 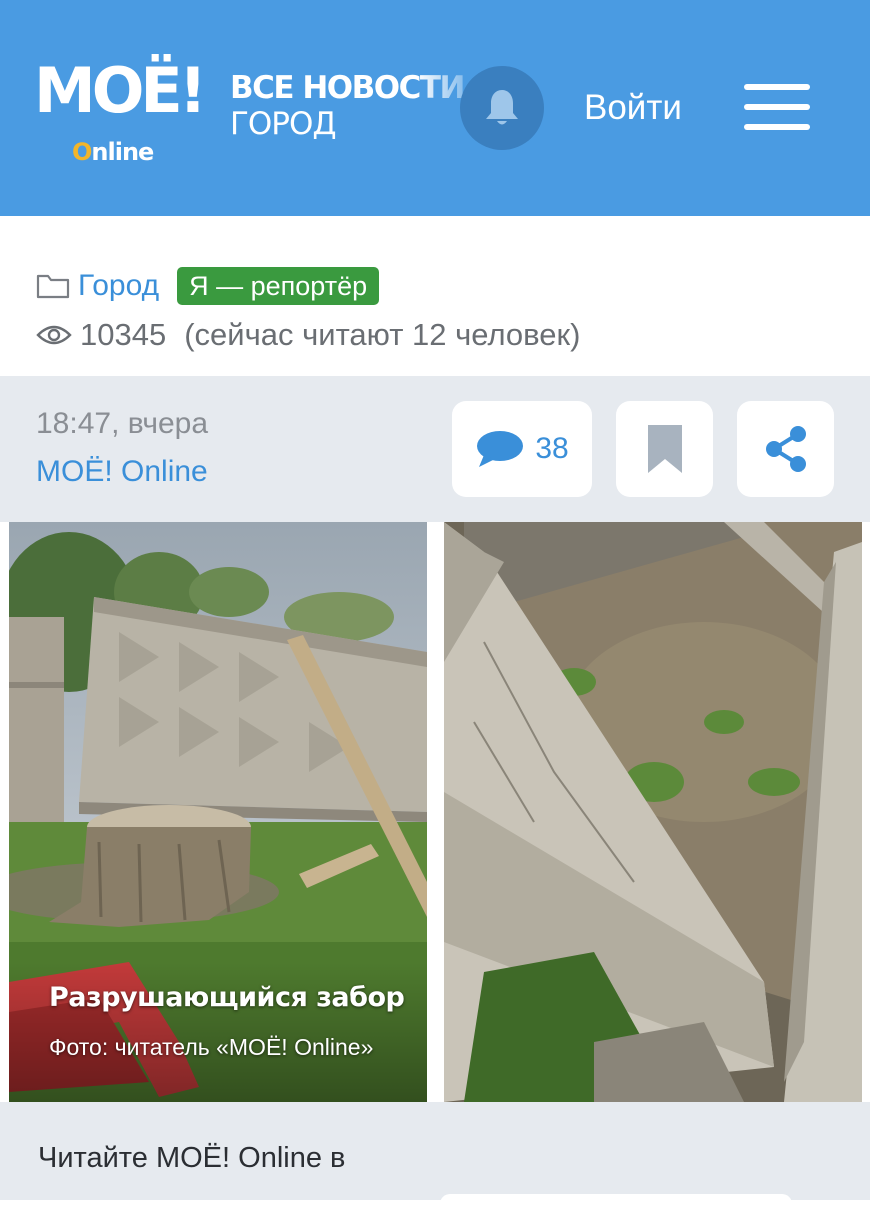 I want to click on login-link: Войти, so click(x=633, y=108).